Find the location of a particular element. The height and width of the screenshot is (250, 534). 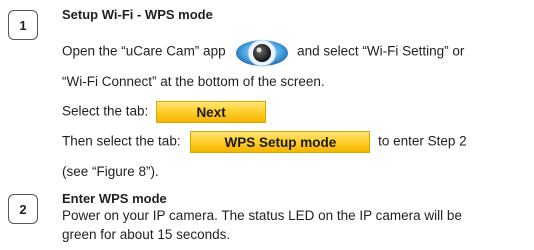

step-1-title: Setup Wi-Fi - WPS mode is located at coordinates (137, 14).